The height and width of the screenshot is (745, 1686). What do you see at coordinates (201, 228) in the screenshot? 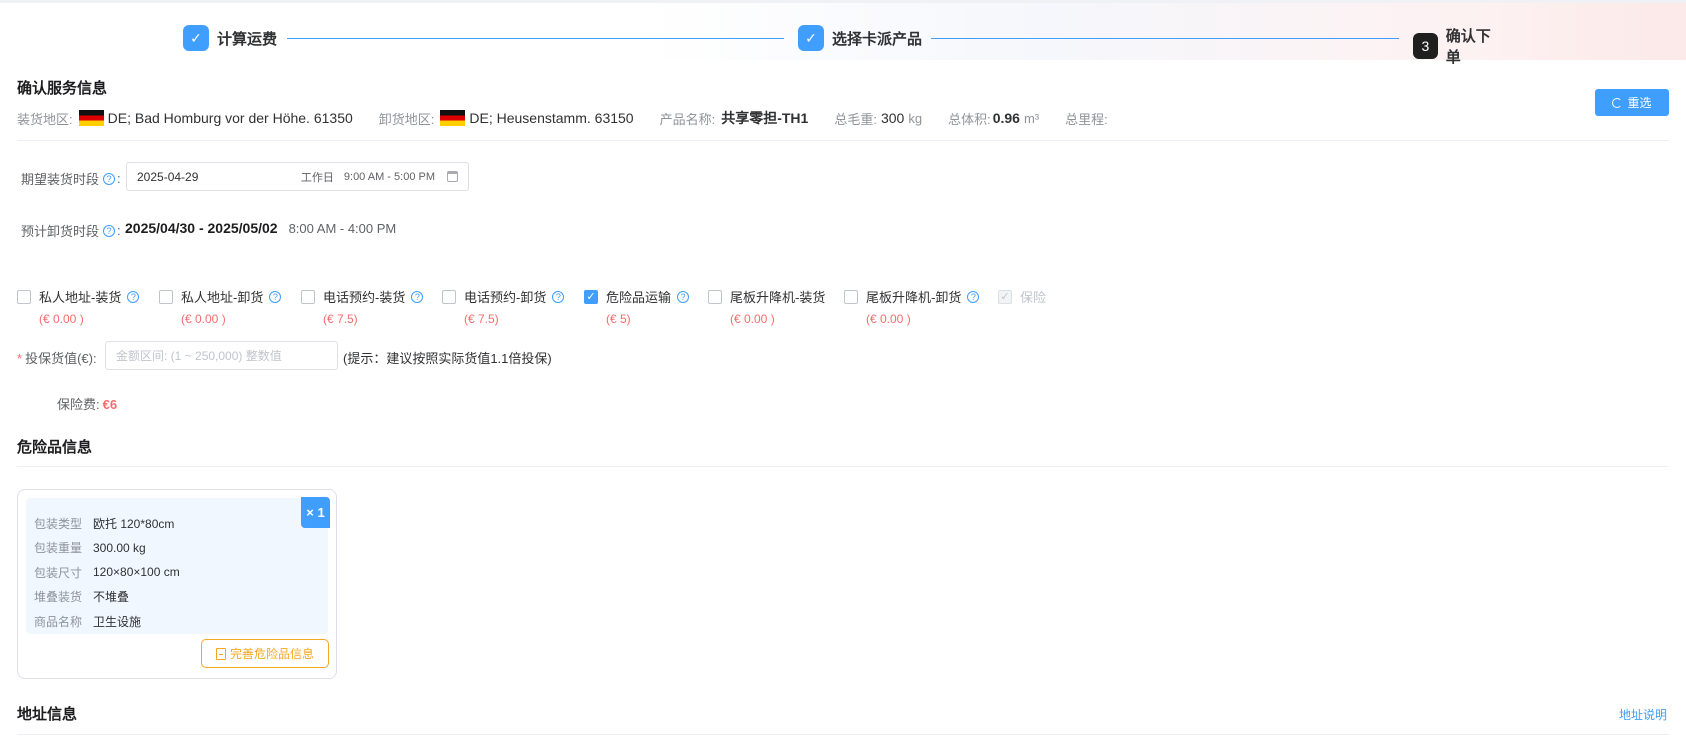
I see `delivery-date-range: 2025/04/30 - 2025/05/02` at bounding box center [201, 228].